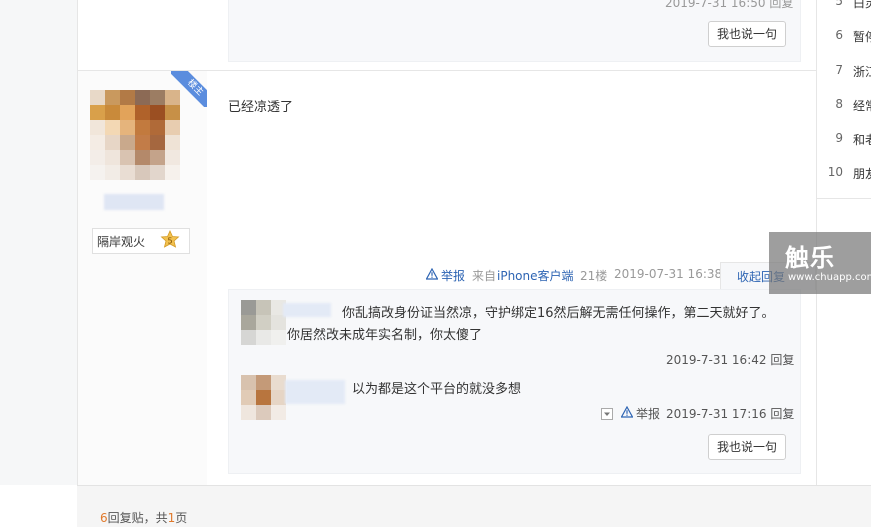 This screenshot has width=871, height=527. I want to click on lz-badge: 楼主, so click(189, 89).